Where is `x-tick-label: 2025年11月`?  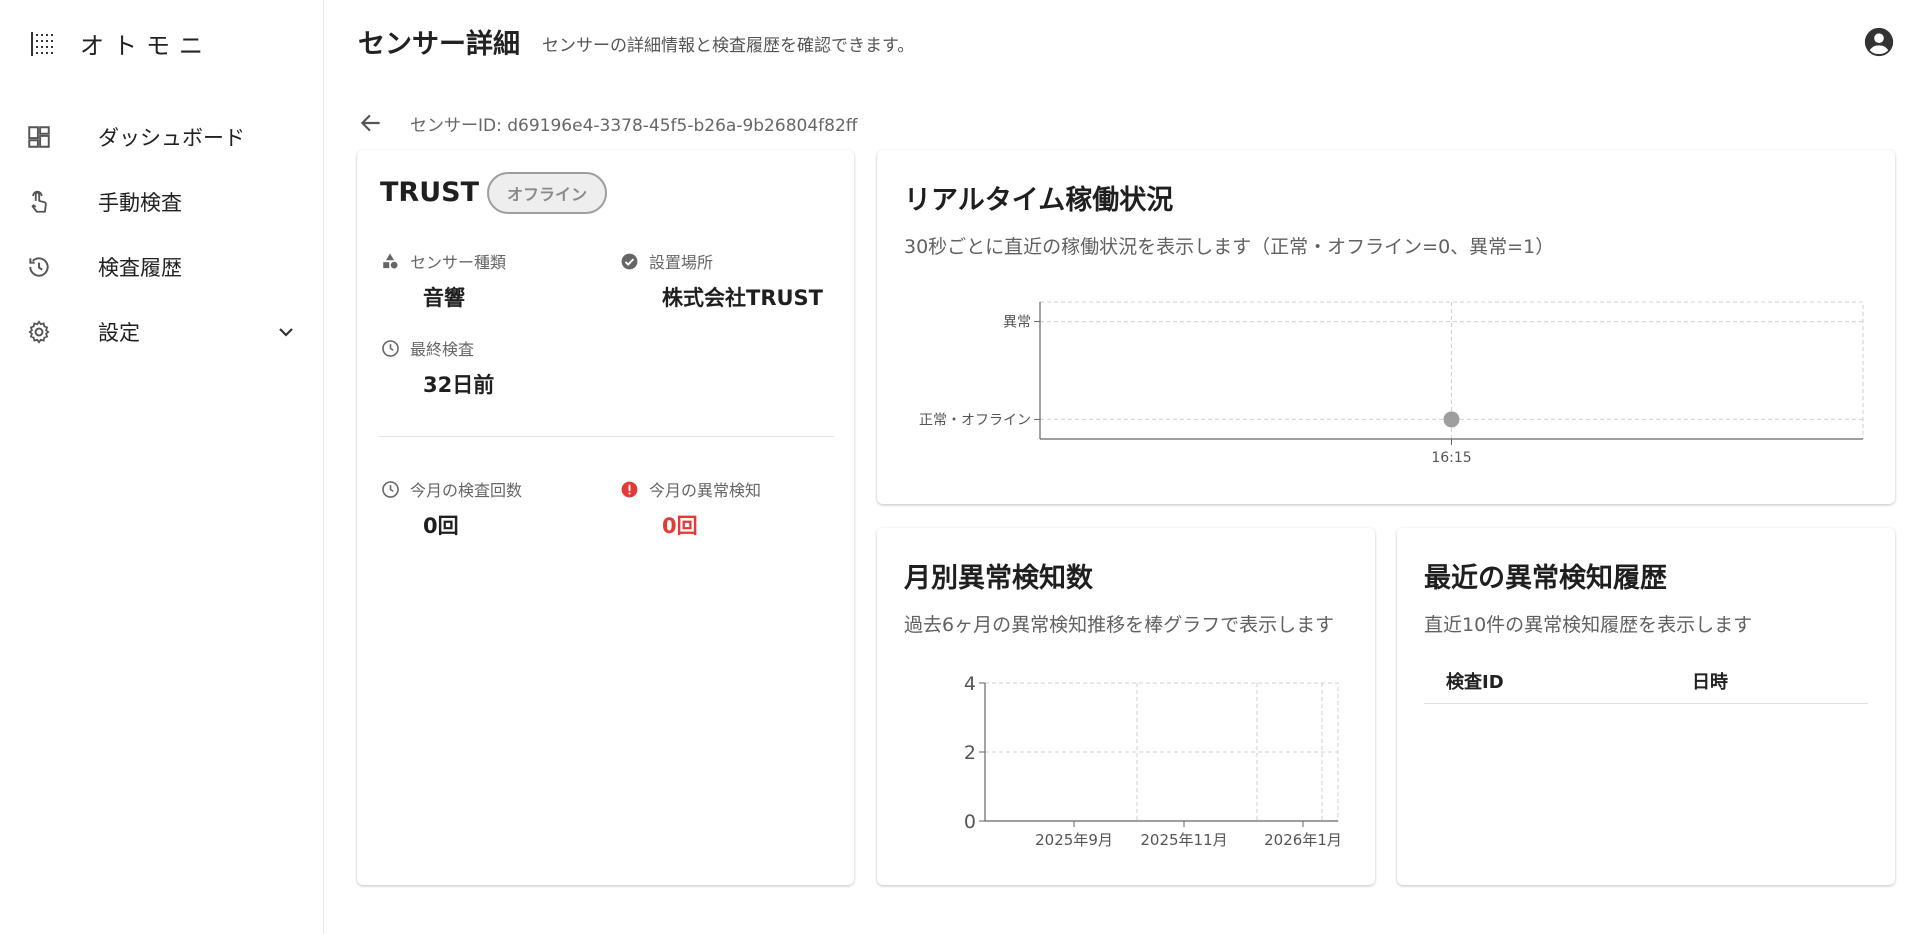
x-tick-label: 2025年11月 is located at coordinates (1183, 840).